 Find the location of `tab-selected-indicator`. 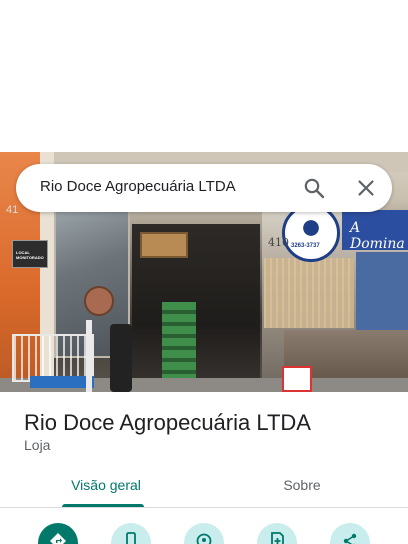

tab-selected-indicator is located at coordinates (103, 505).